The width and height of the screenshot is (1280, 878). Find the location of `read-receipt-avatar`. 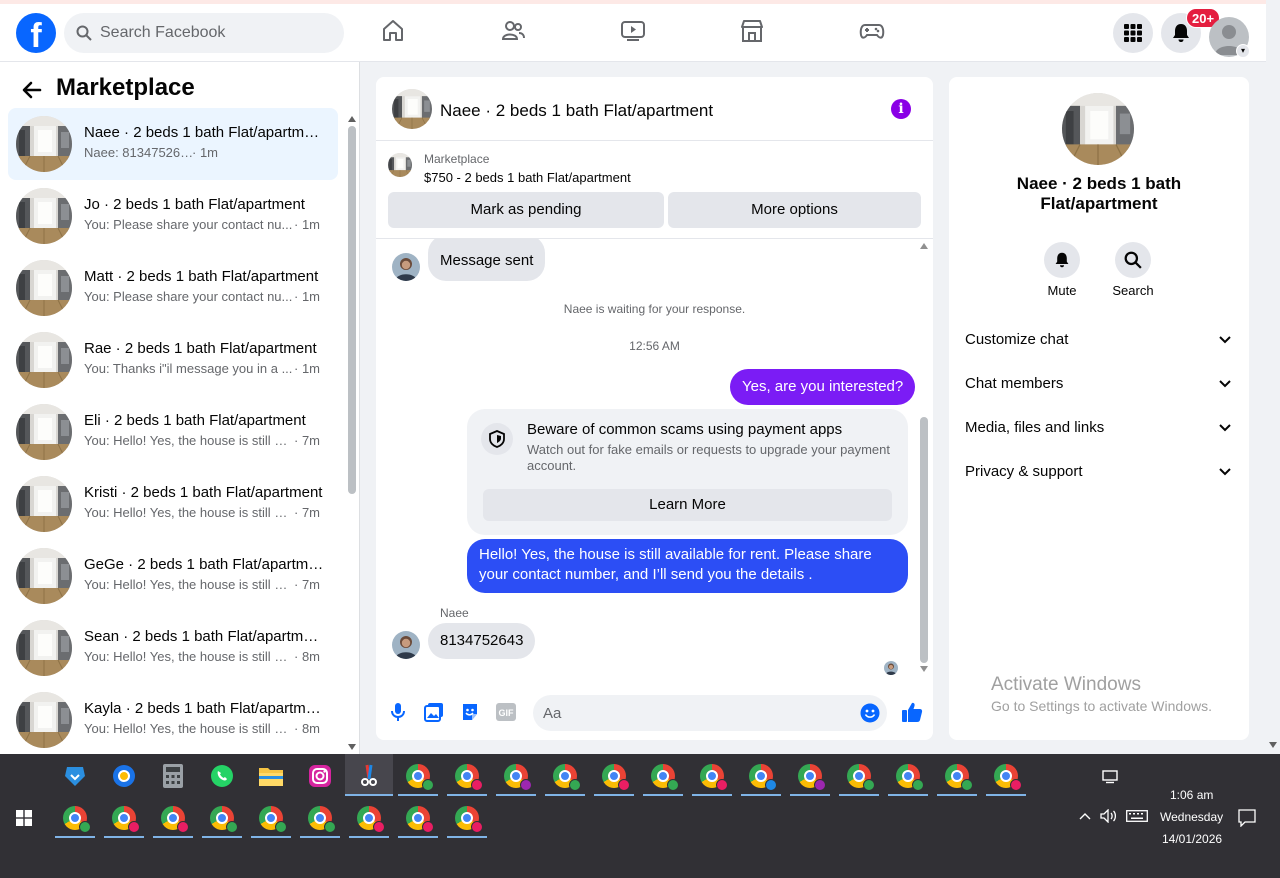

read-receipt-avatar is located at coordinates (891, 668).